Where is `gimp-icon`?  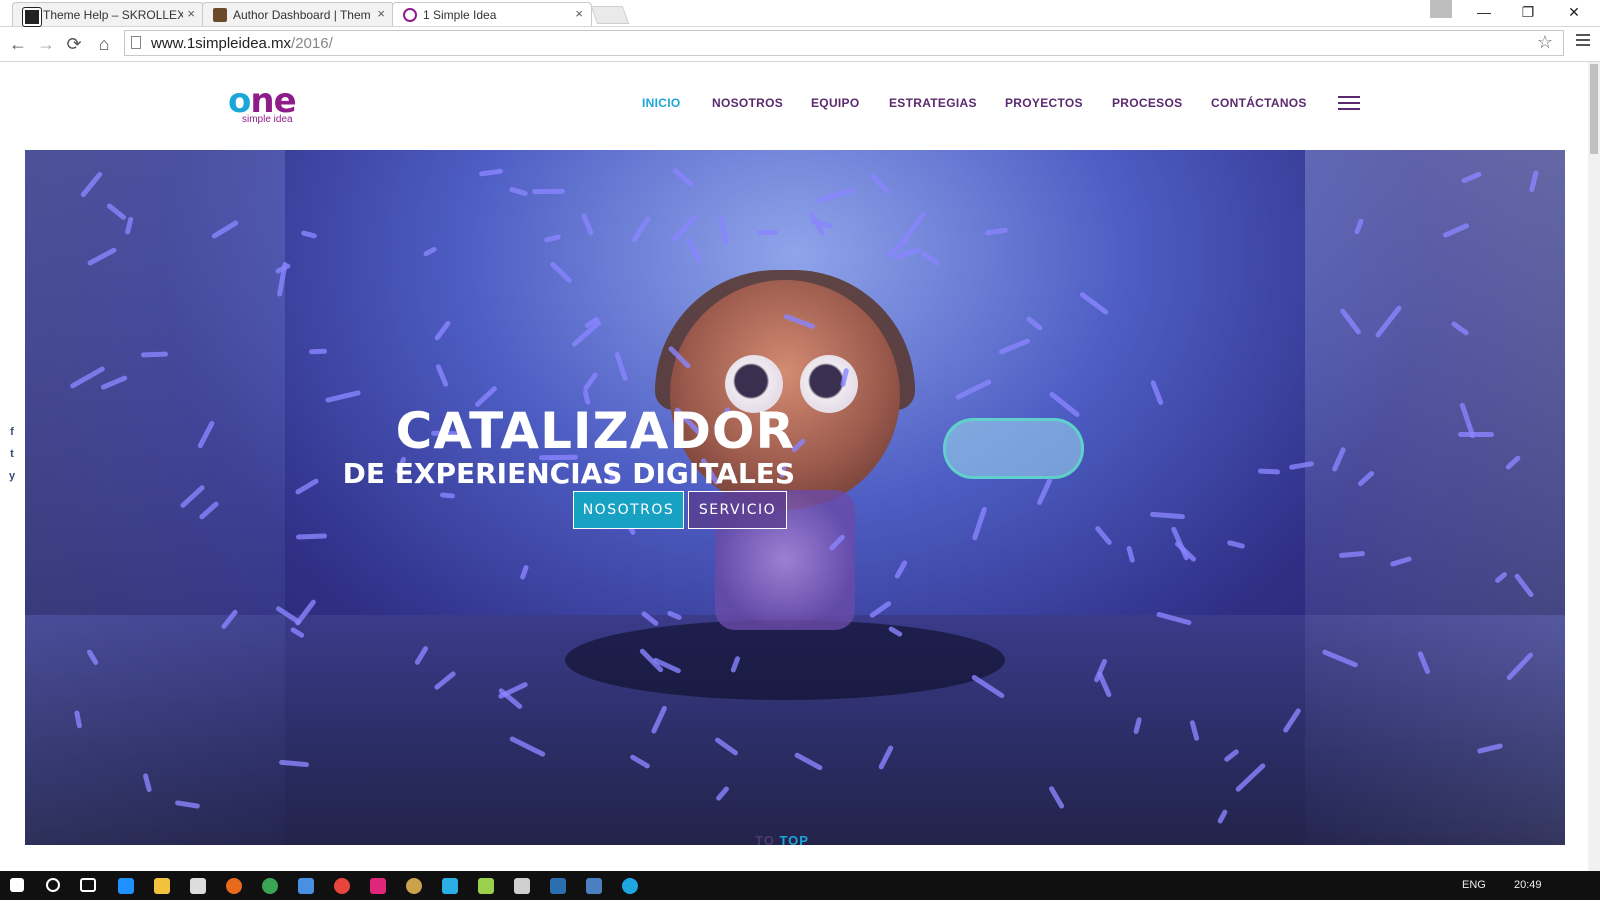
gimp-icon is located at coordinates (414, 886).